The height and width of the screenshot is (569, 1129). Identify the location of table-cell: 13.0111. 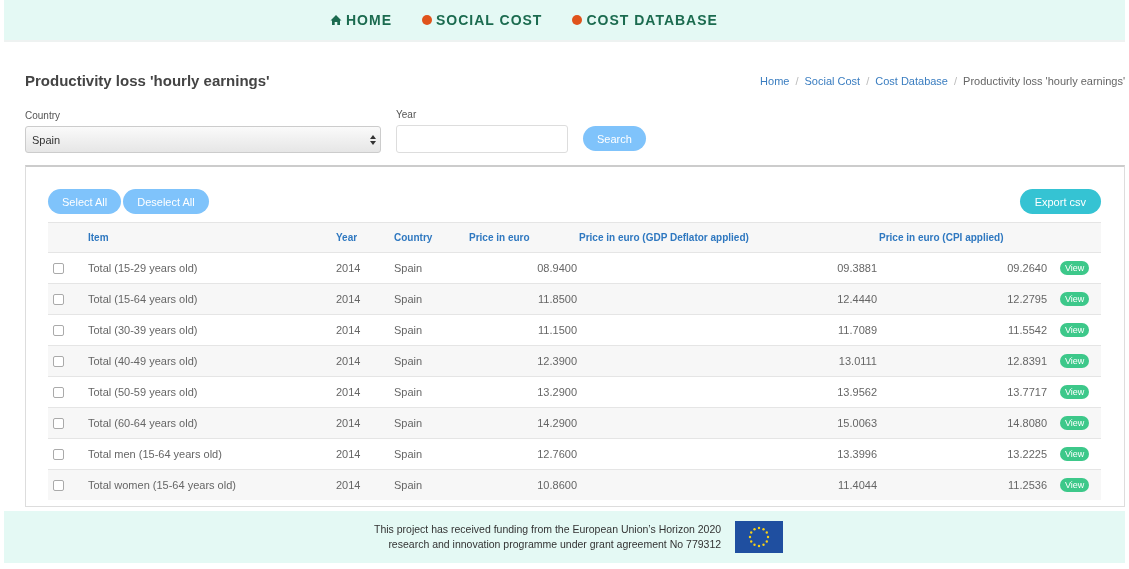
(857, 361).